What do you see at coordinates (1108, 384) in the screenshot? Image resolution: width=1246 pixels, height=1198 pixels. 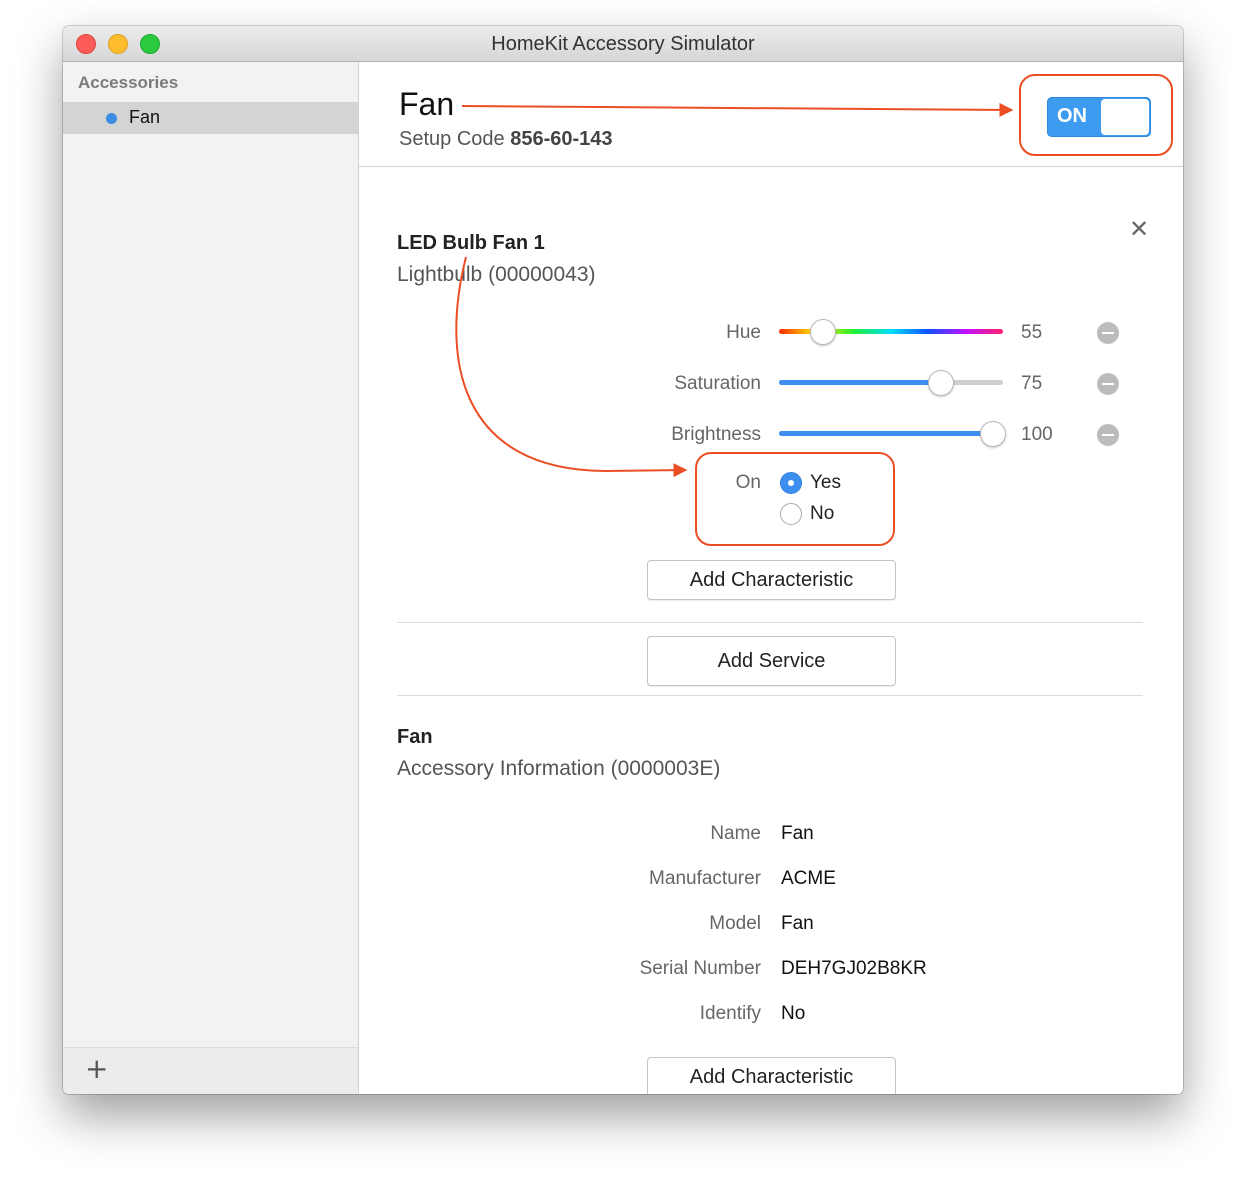 I see `remove-saturation-button` at bounding box center [1108, 384].